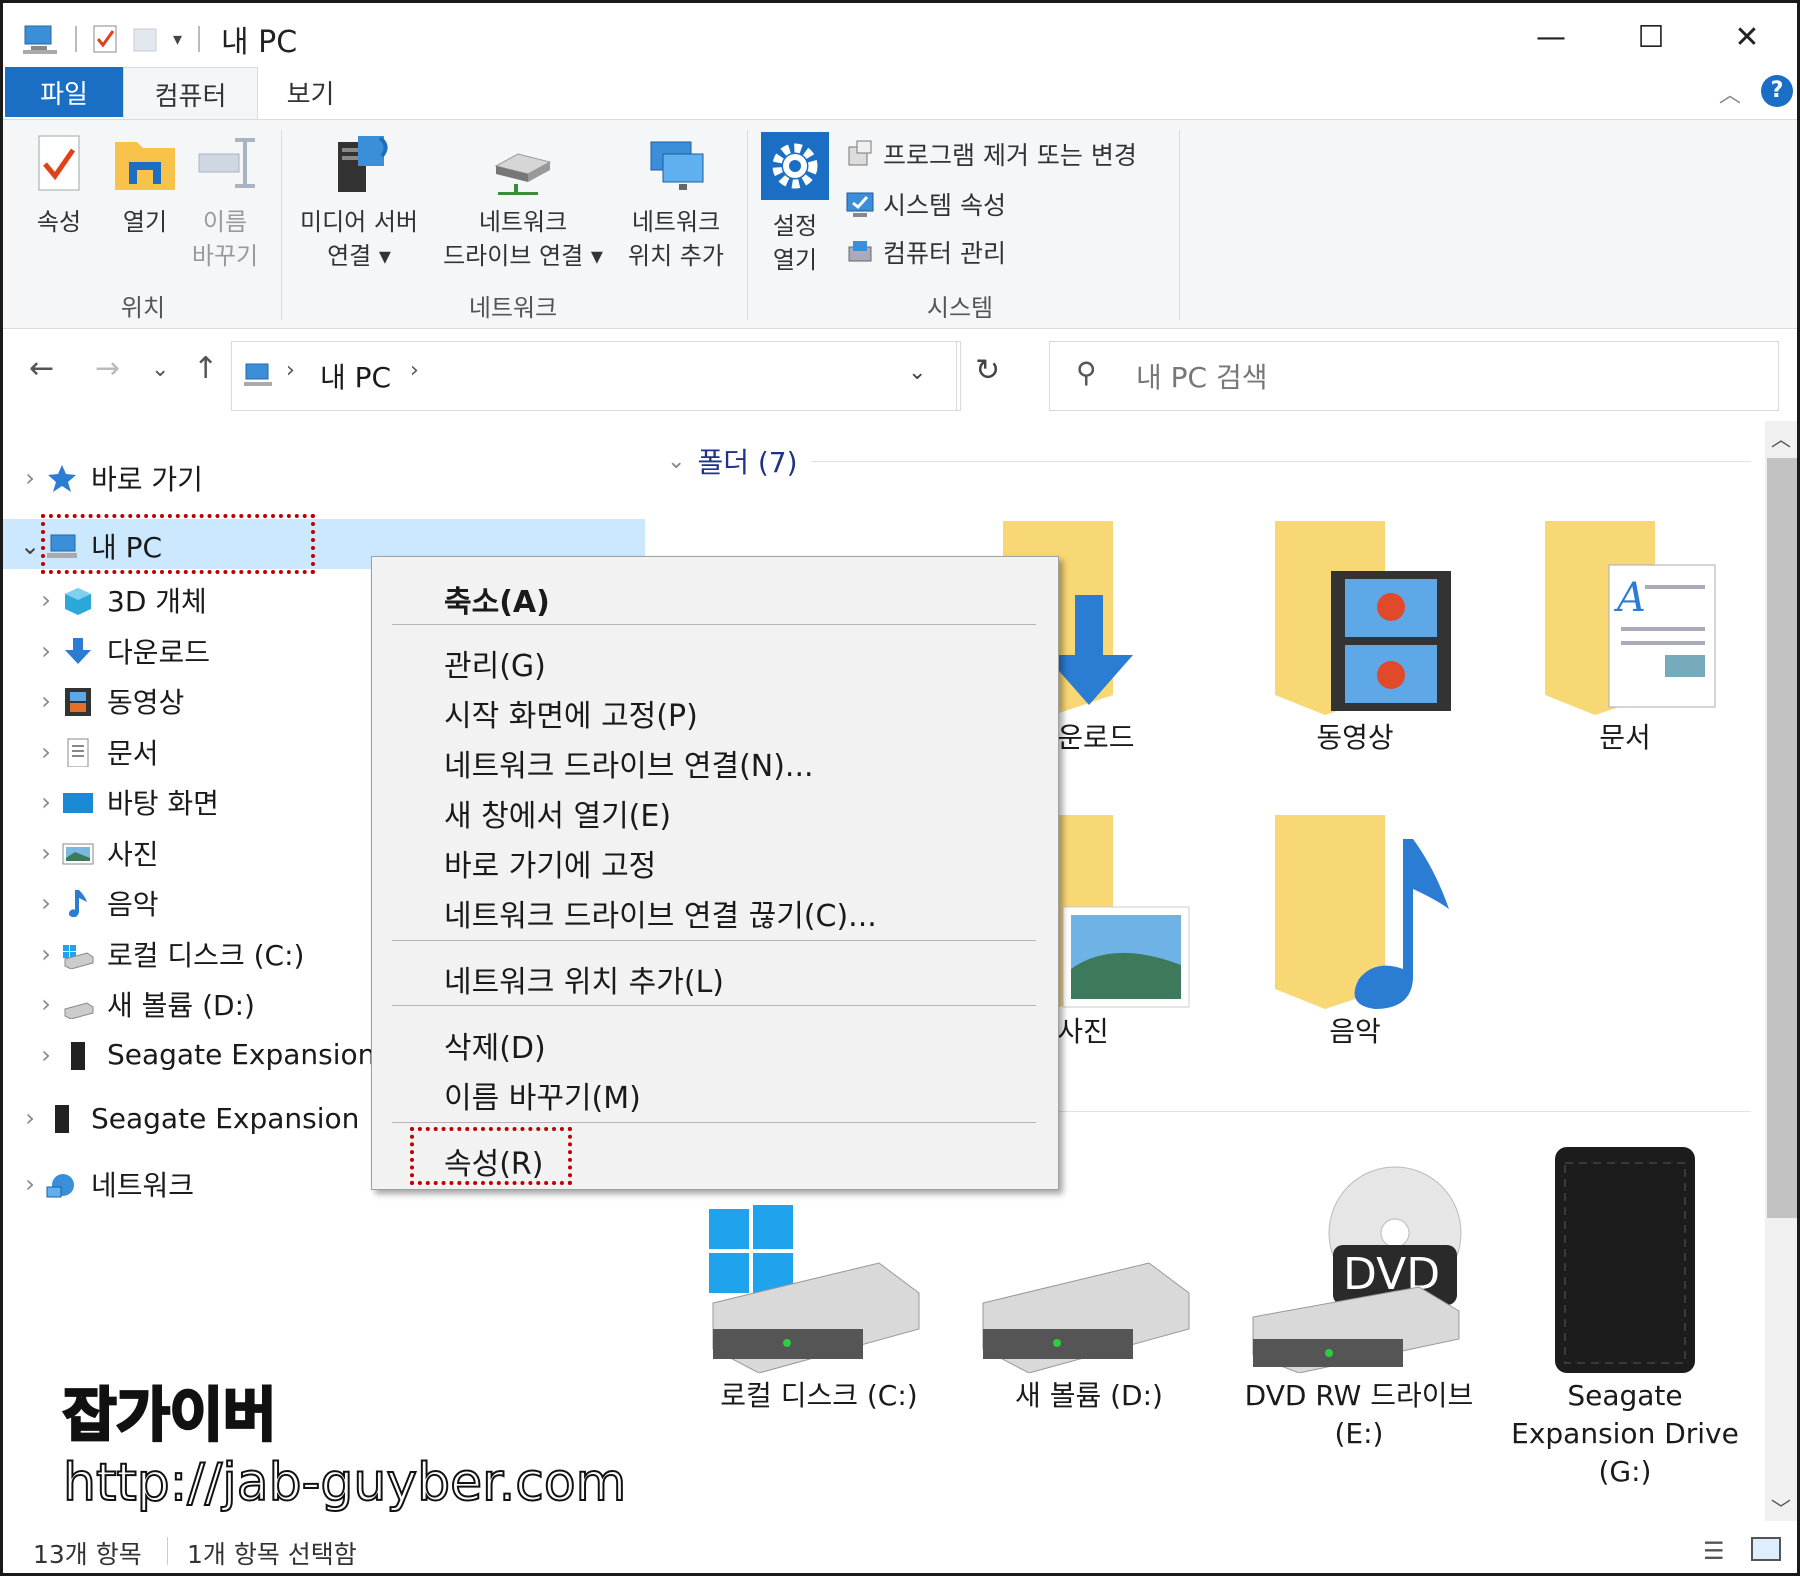 The image size is (1800, 1576). I want to click on tab-view: 보기, so click(310, 92).